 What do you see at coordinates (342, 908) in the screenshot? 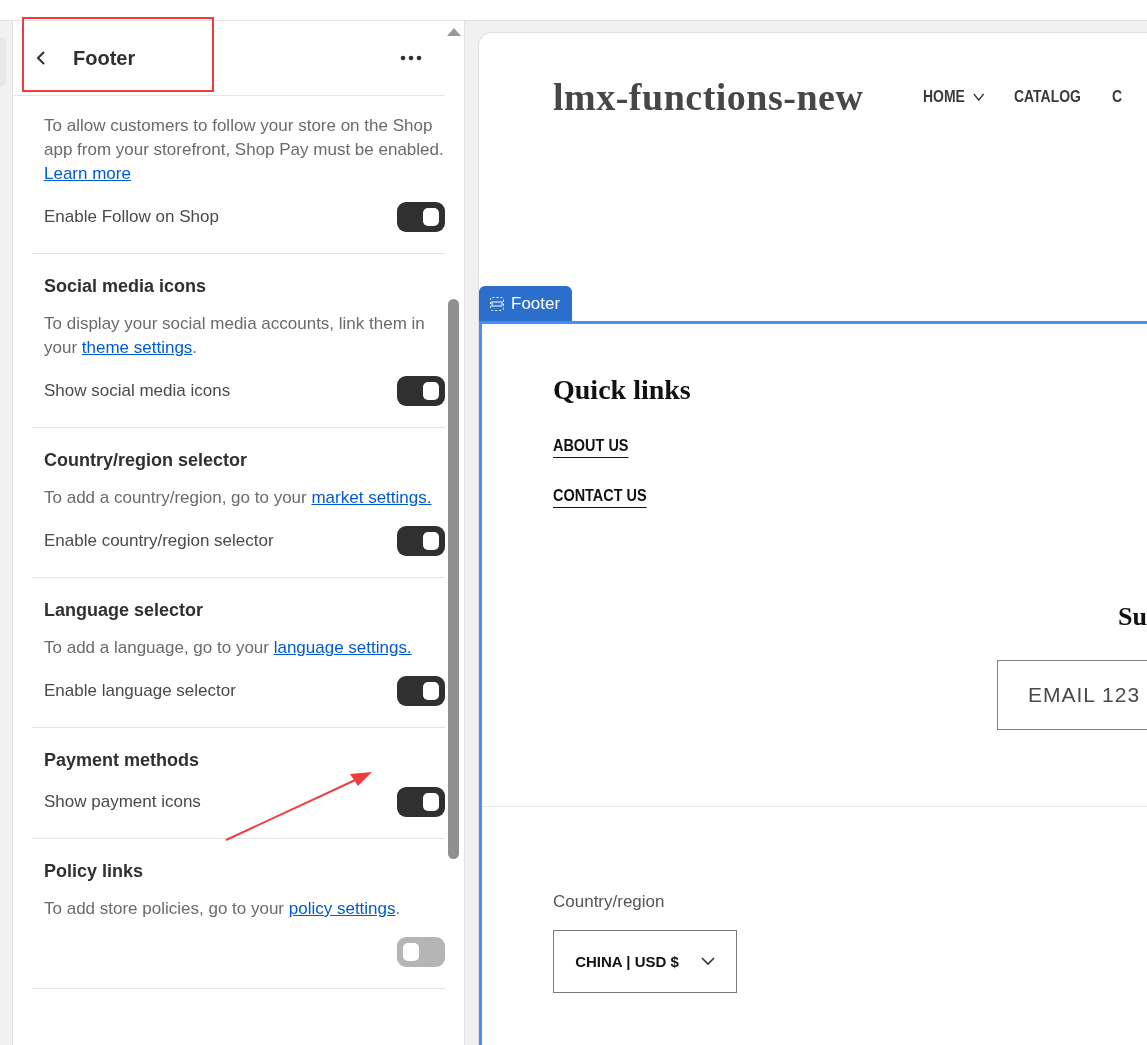
I see `settings-link: policy settings` at bounding box center [342, 908].